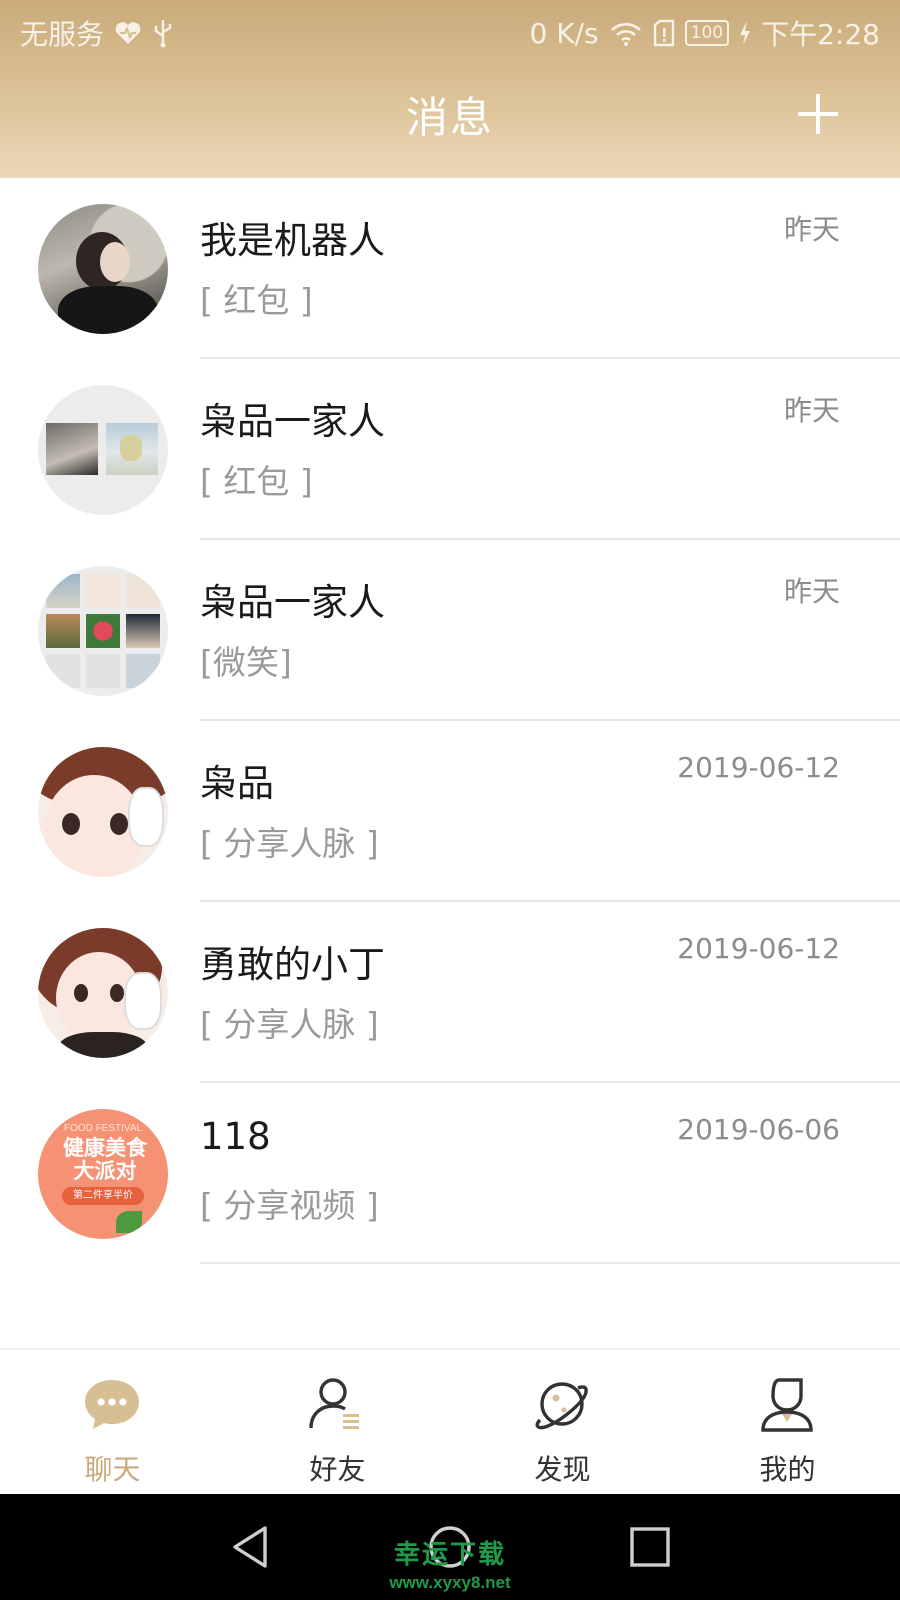 The image size is (900, 1600). What do you see at coordinates (450, 449) in the screenshot?
I see `conversation-row: 枭品一家人 [ 红包 ] 昨天` at bounding box center [450, 449].